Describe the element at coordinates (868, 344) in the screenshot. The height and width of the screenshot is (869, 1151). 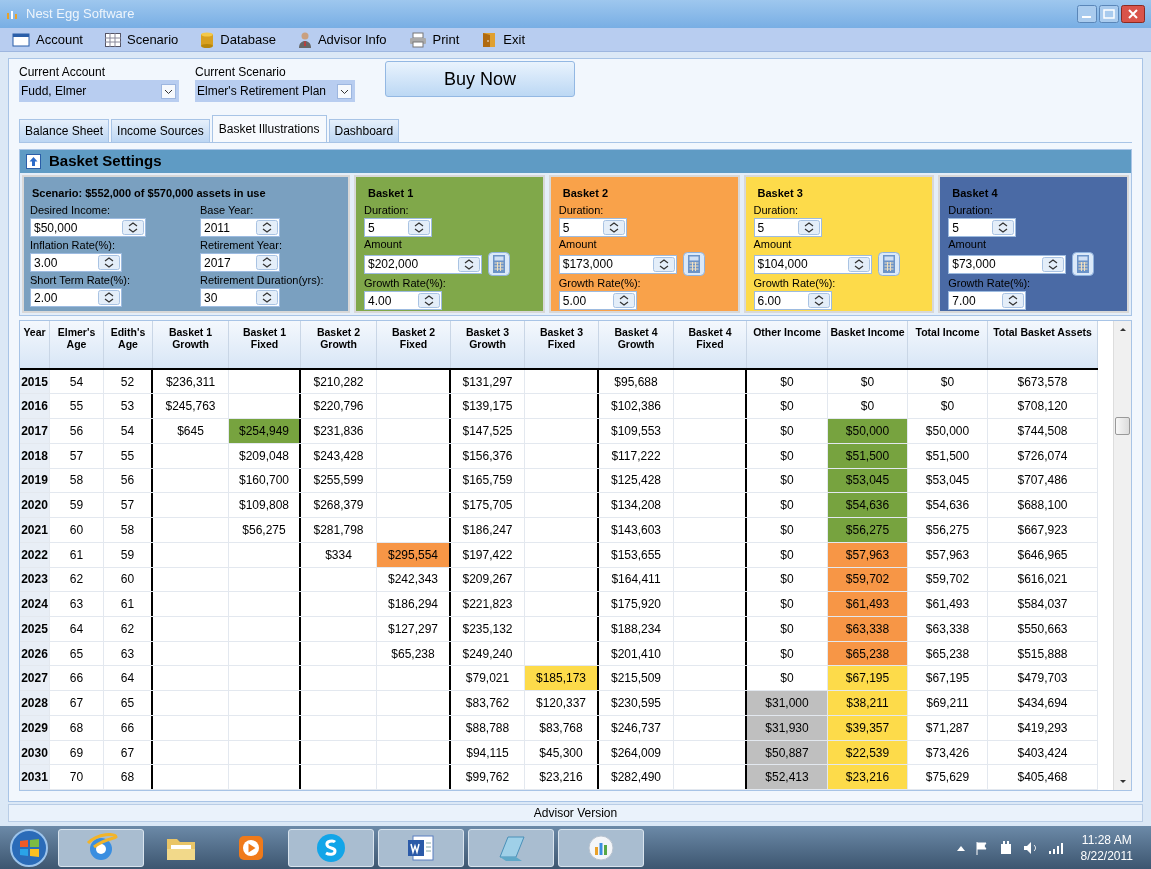
I see `column-header: Basket Income` at that location.